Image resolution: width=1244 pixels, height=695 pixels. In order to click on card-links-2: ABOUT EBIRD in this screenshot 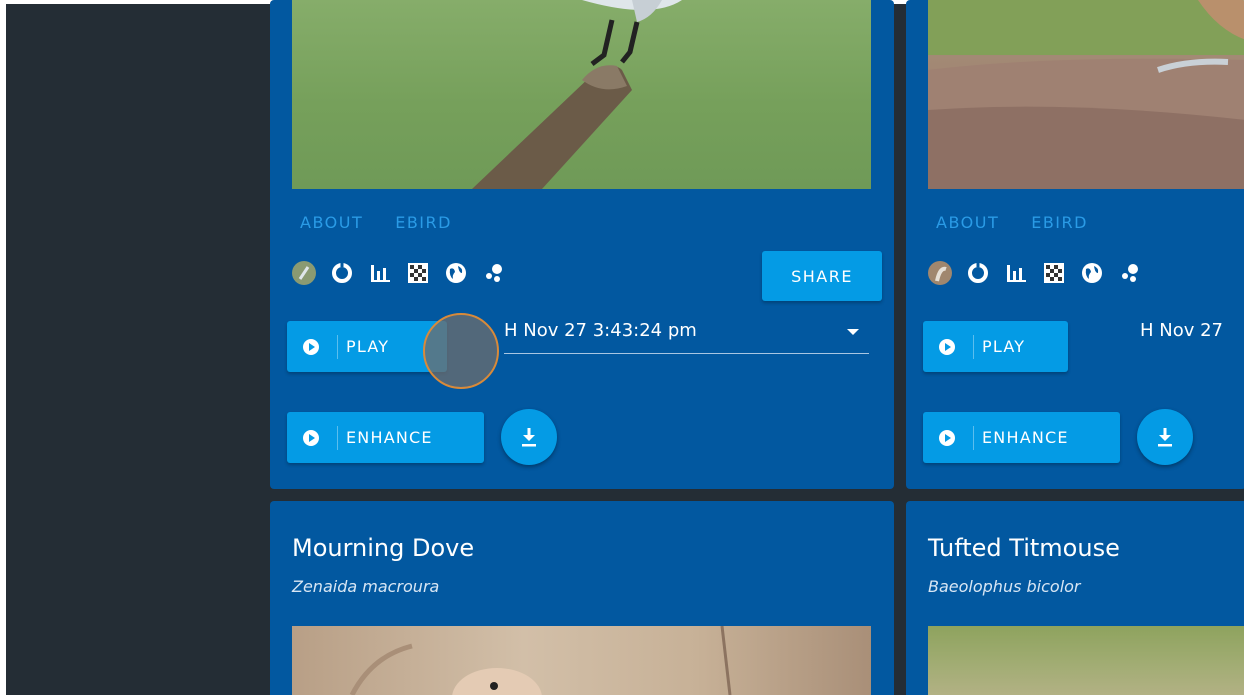, I will do `click(1012, 222)`.